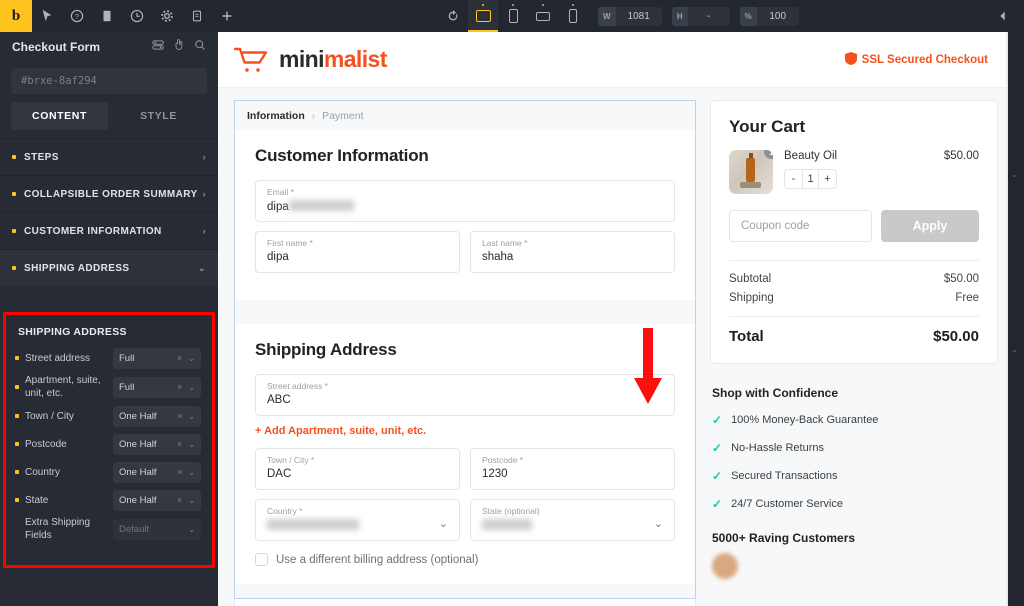  Describe the element at coordinates (227, 16) in the screenshot. I see `plus-icon` at that location.